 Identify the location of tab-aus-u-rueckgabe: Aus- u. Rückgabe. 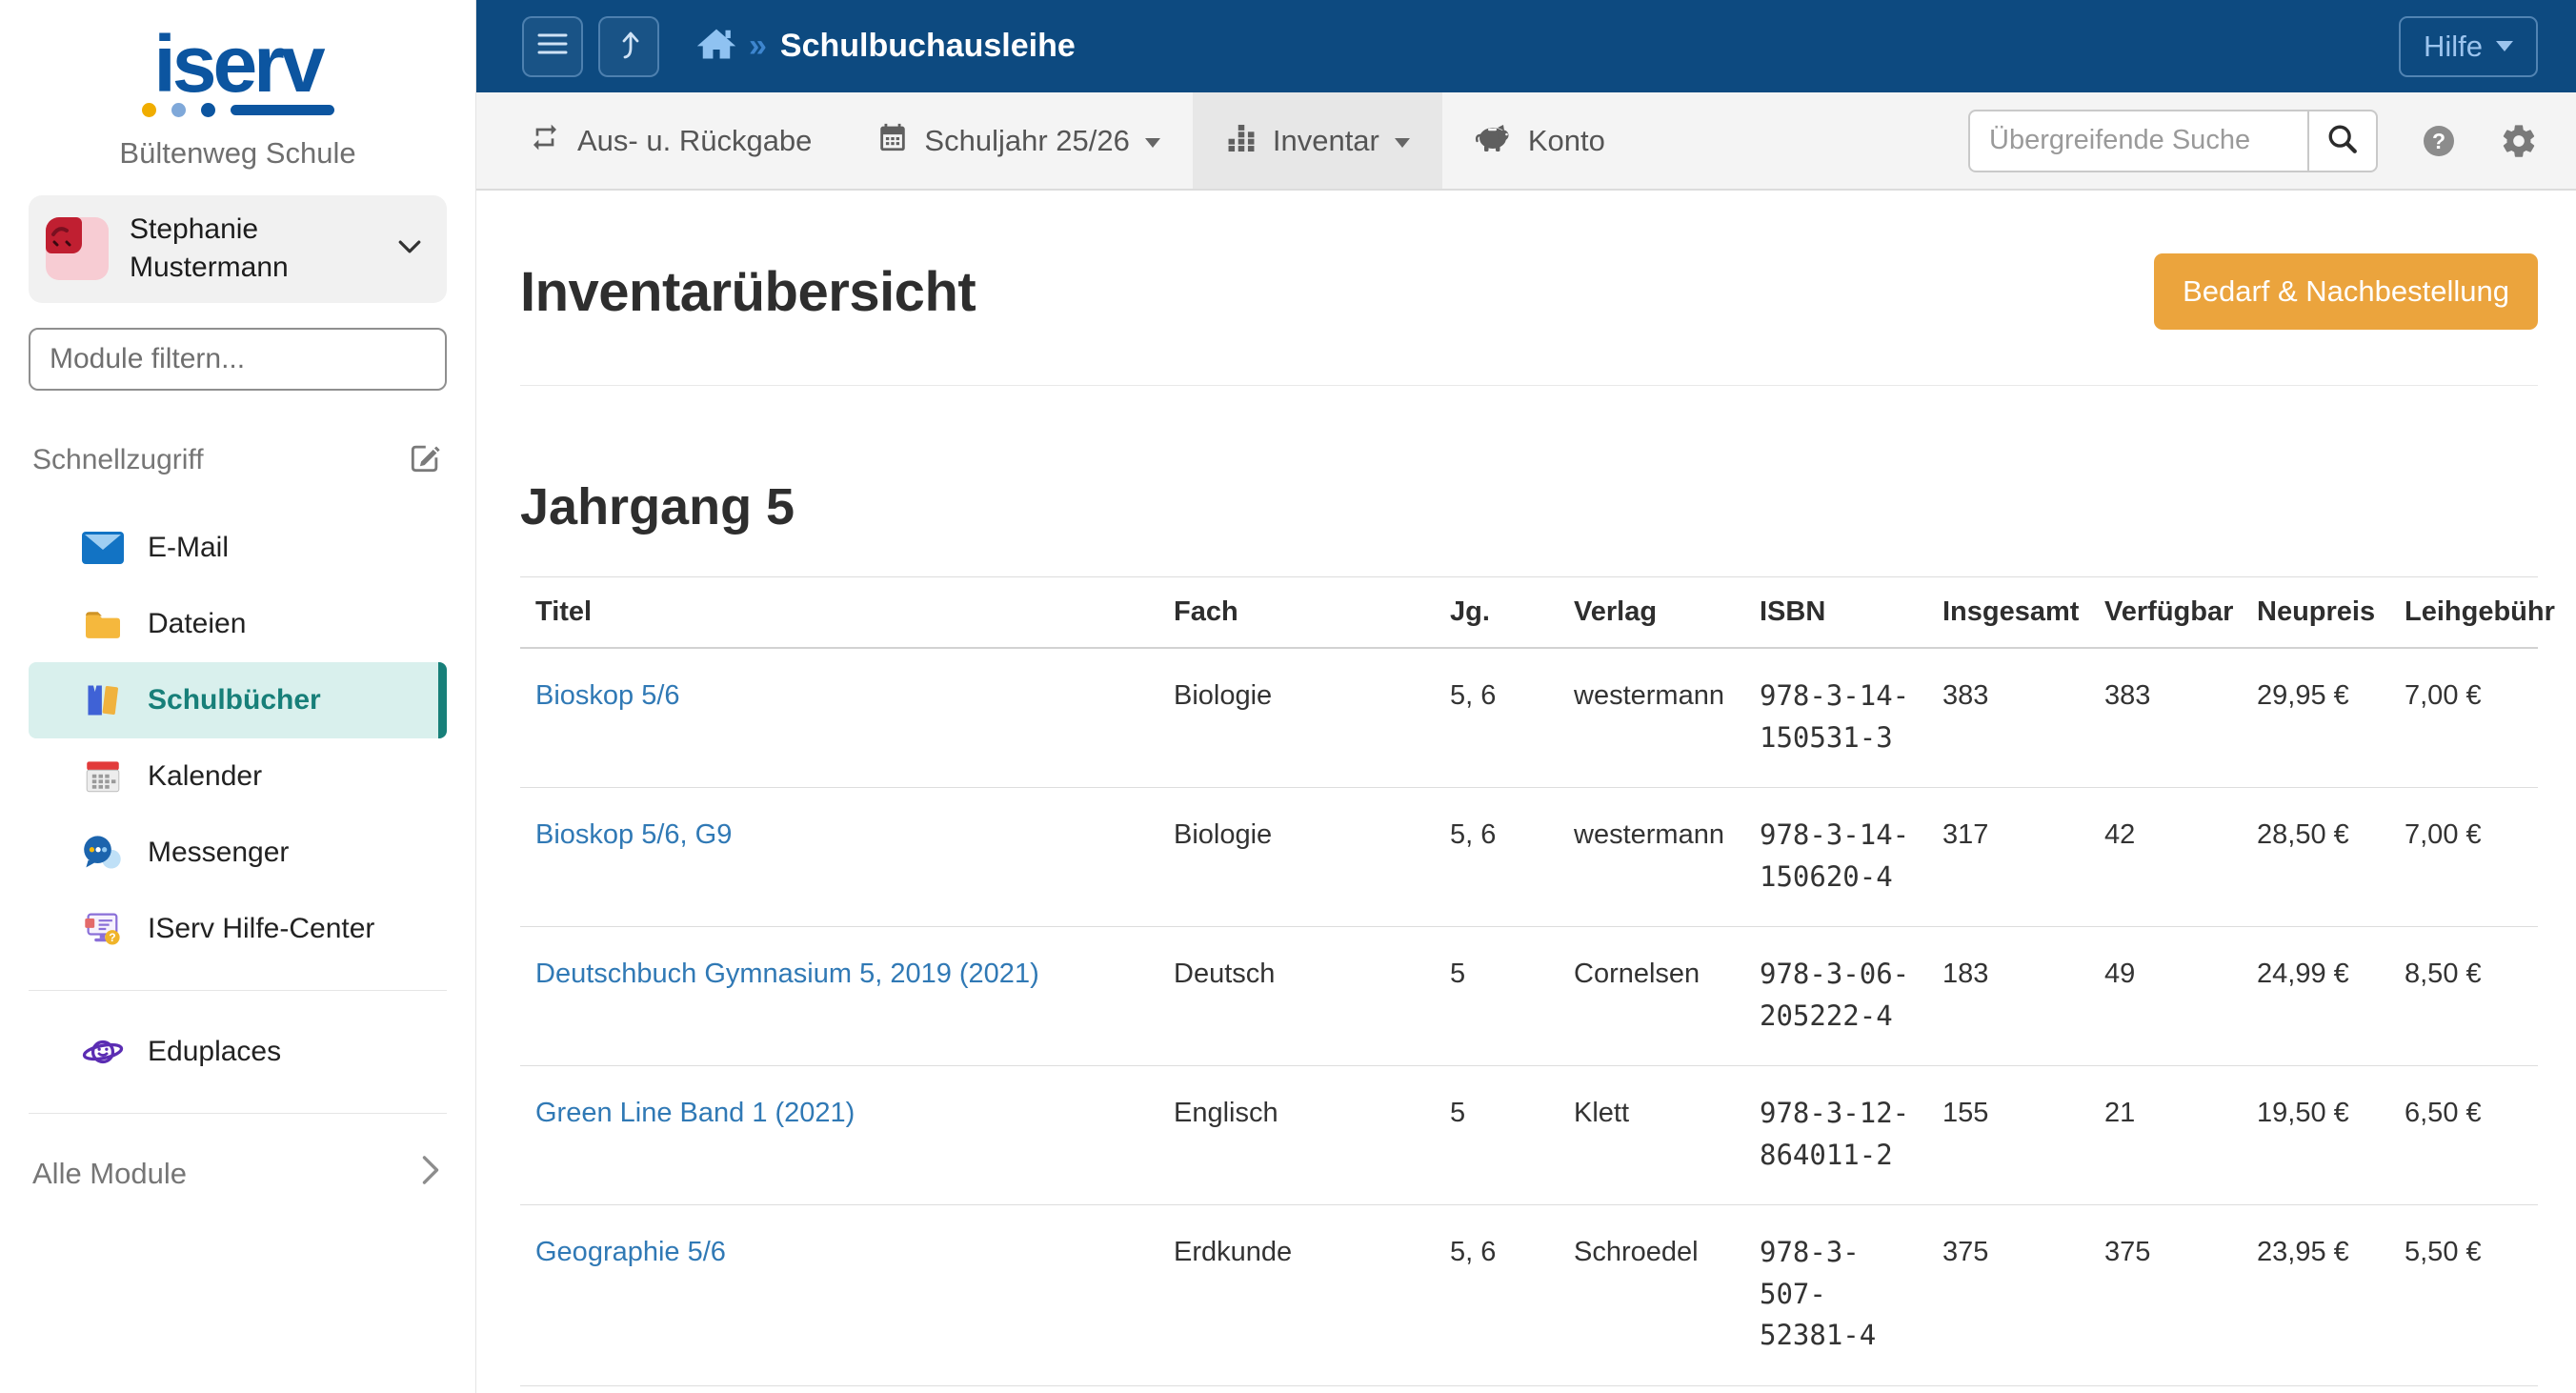
(669, 140).